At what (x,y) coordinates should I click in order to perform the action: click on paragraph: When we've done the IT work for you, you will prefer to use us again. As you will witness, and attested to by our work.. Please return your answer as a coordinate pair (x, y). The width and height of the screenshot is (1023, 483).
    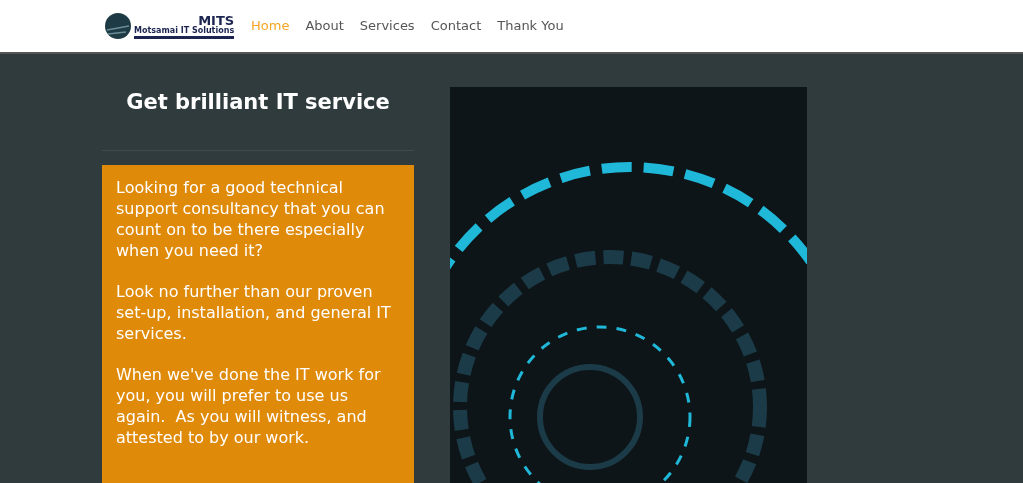
    Looking at the image, I should click on (249, 406).